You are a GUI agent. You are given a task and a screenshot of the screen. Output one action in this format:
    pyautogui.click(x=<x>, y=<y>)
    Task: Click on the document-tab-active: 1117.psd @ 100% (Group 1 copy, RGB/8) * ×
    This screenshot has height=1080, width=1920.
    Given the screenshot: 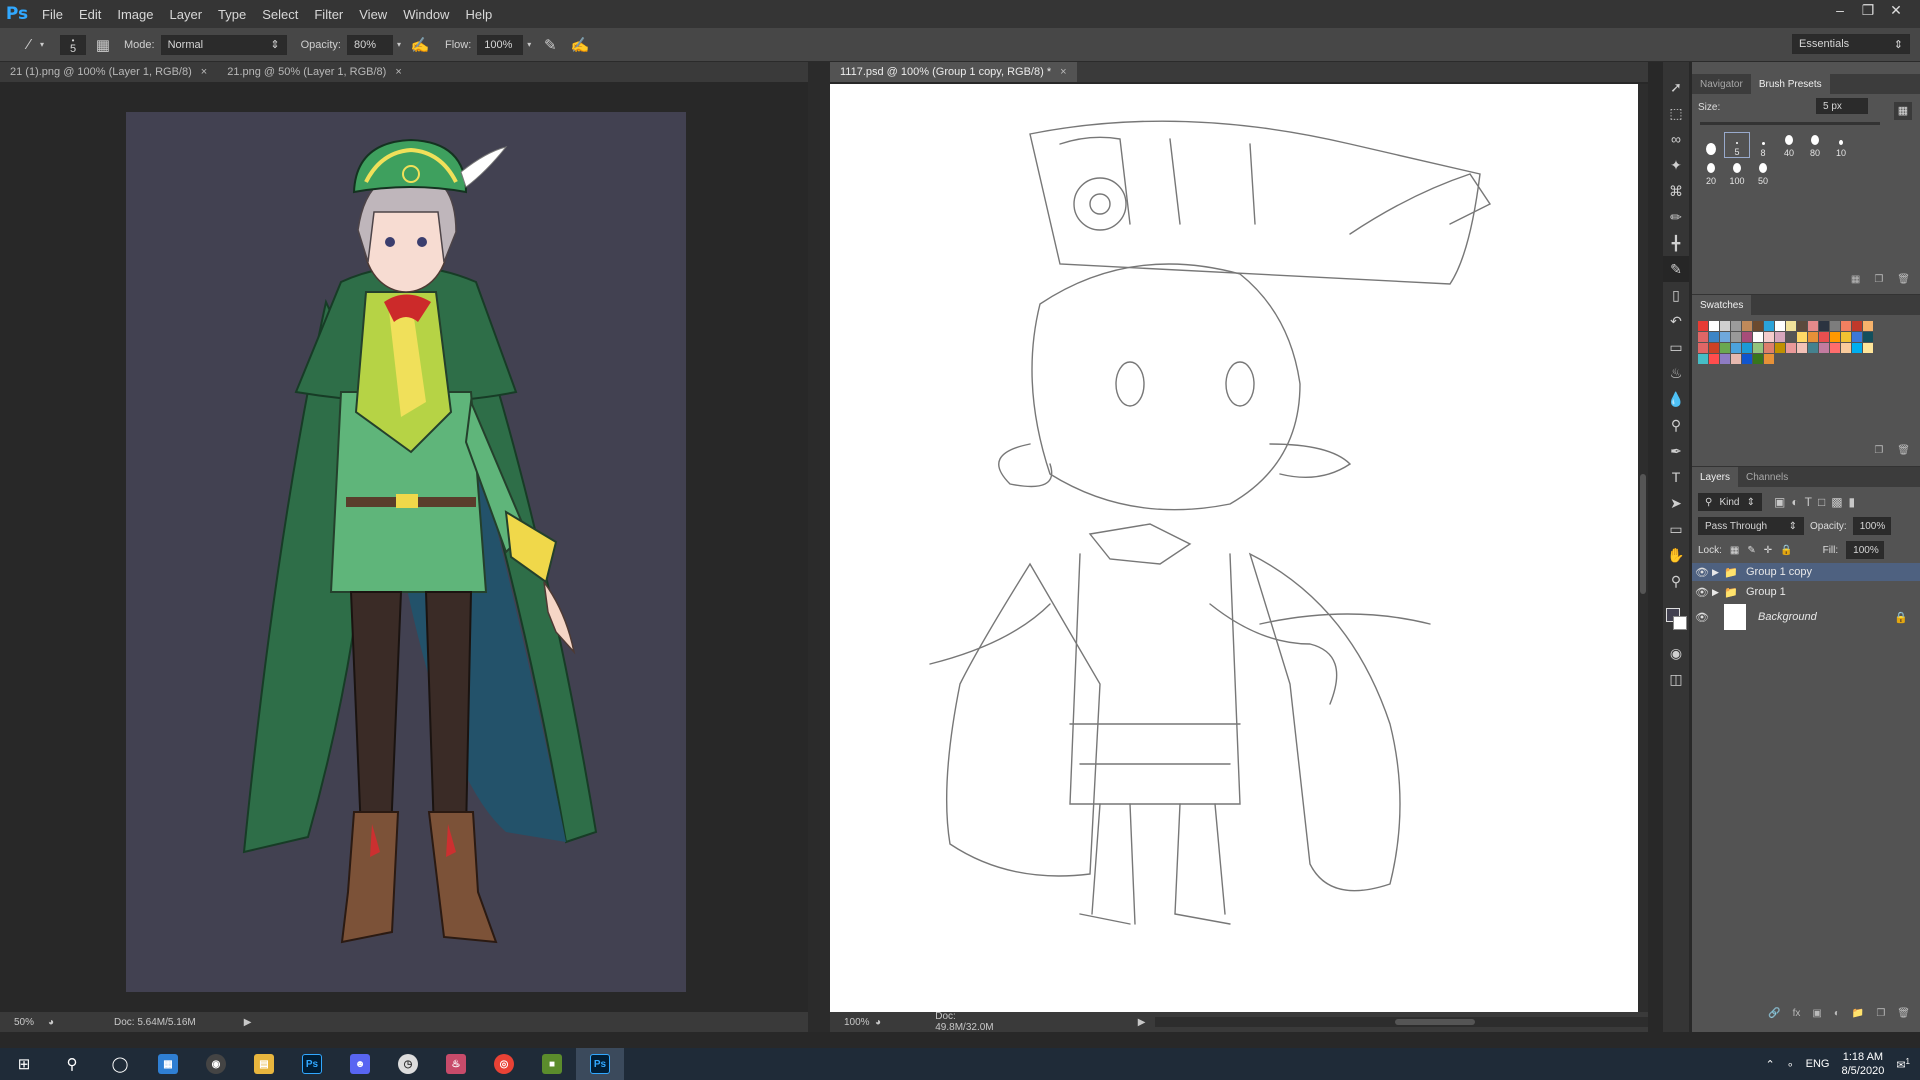 What is the action you would take?
    pyautogui.click(x=953, y=72)
    